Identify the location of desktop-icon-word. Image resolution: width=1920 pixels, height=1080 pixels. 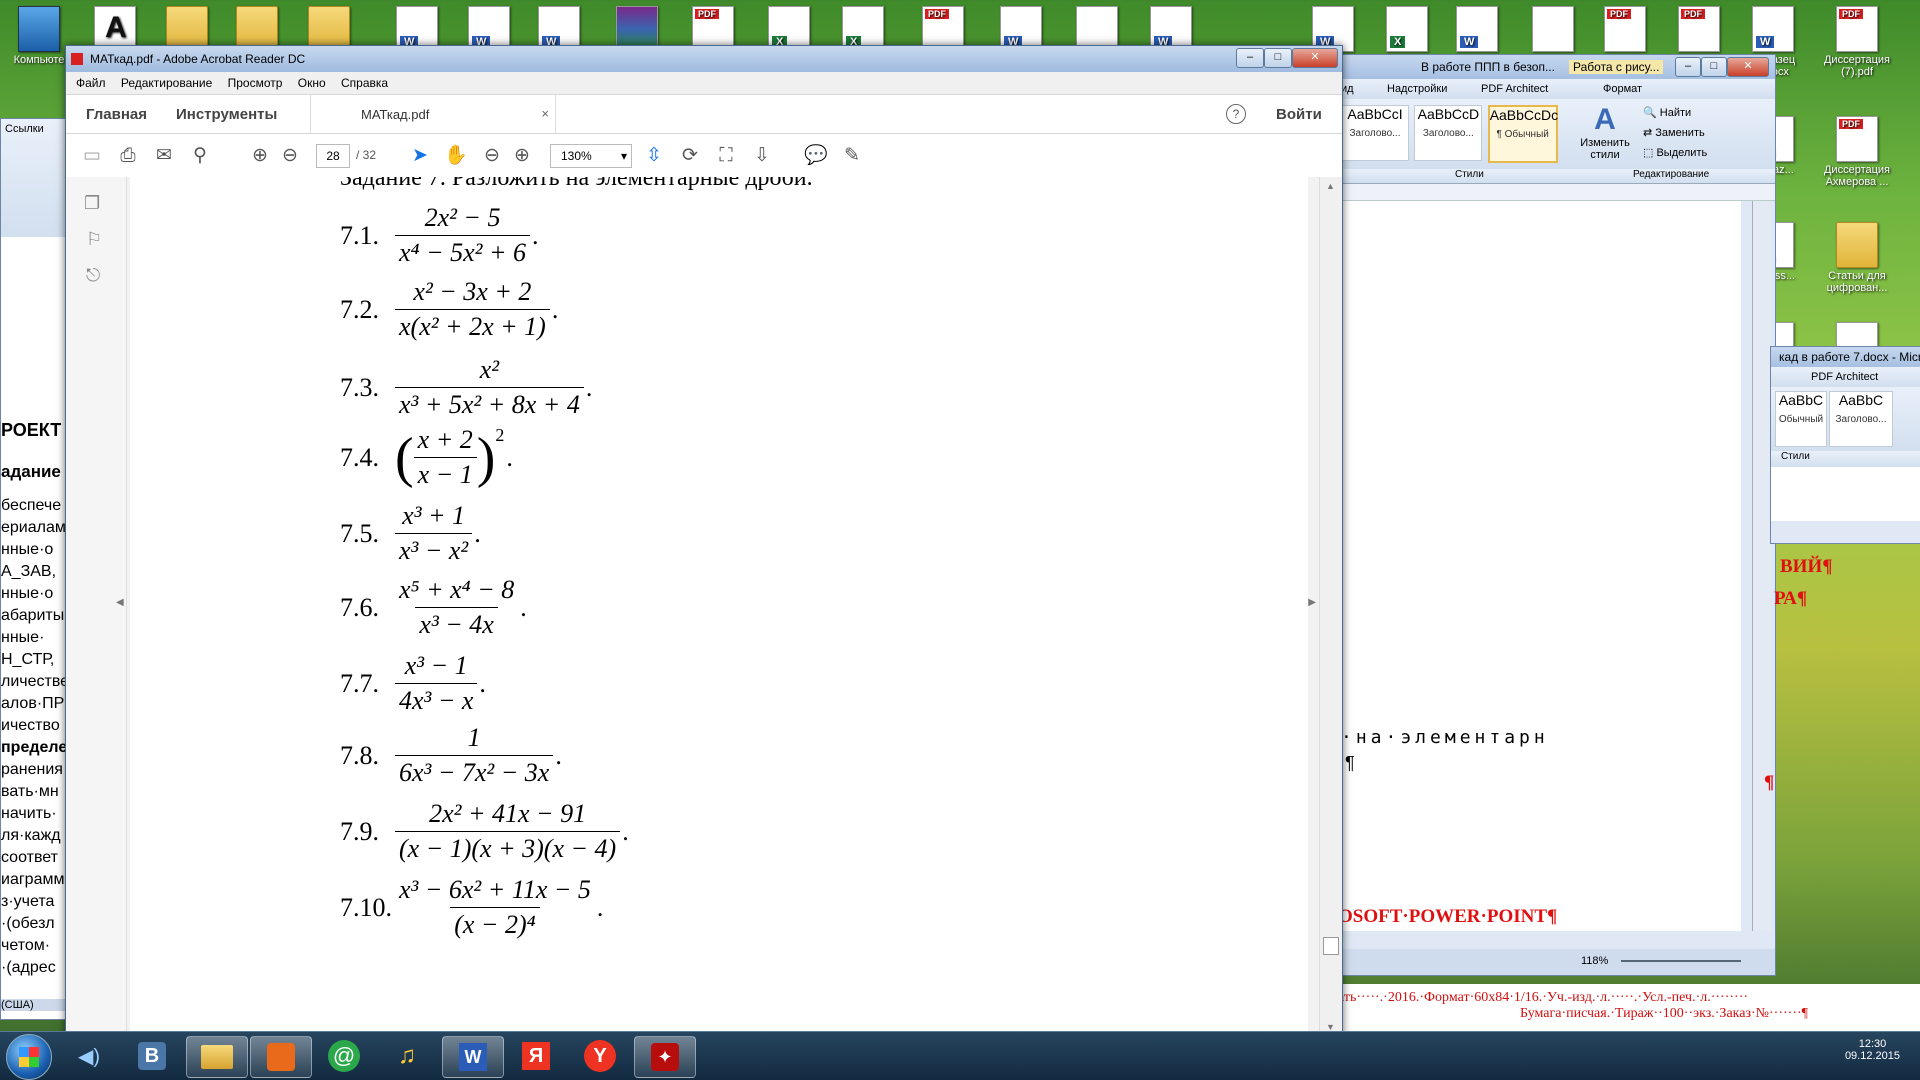
(1477, 30).